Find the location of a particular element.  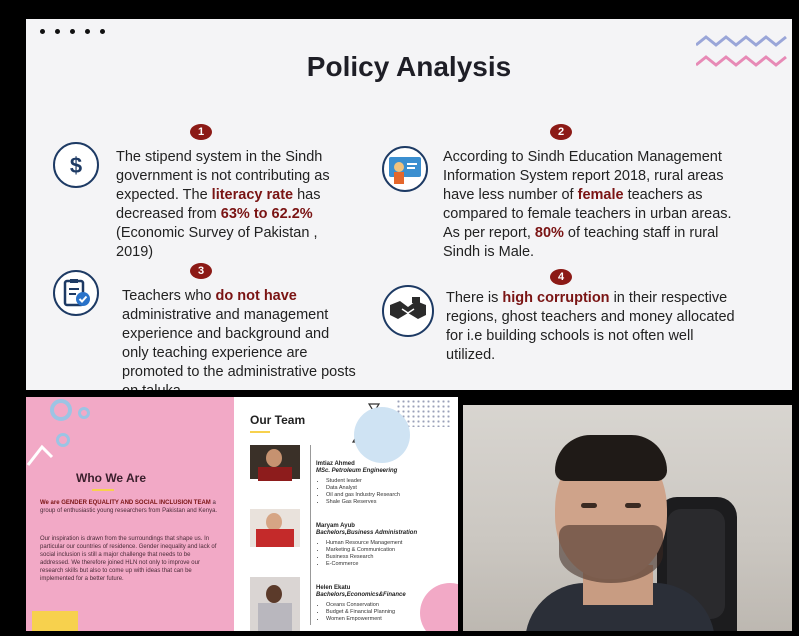

line-decoration is located at coordinates (40, 455).